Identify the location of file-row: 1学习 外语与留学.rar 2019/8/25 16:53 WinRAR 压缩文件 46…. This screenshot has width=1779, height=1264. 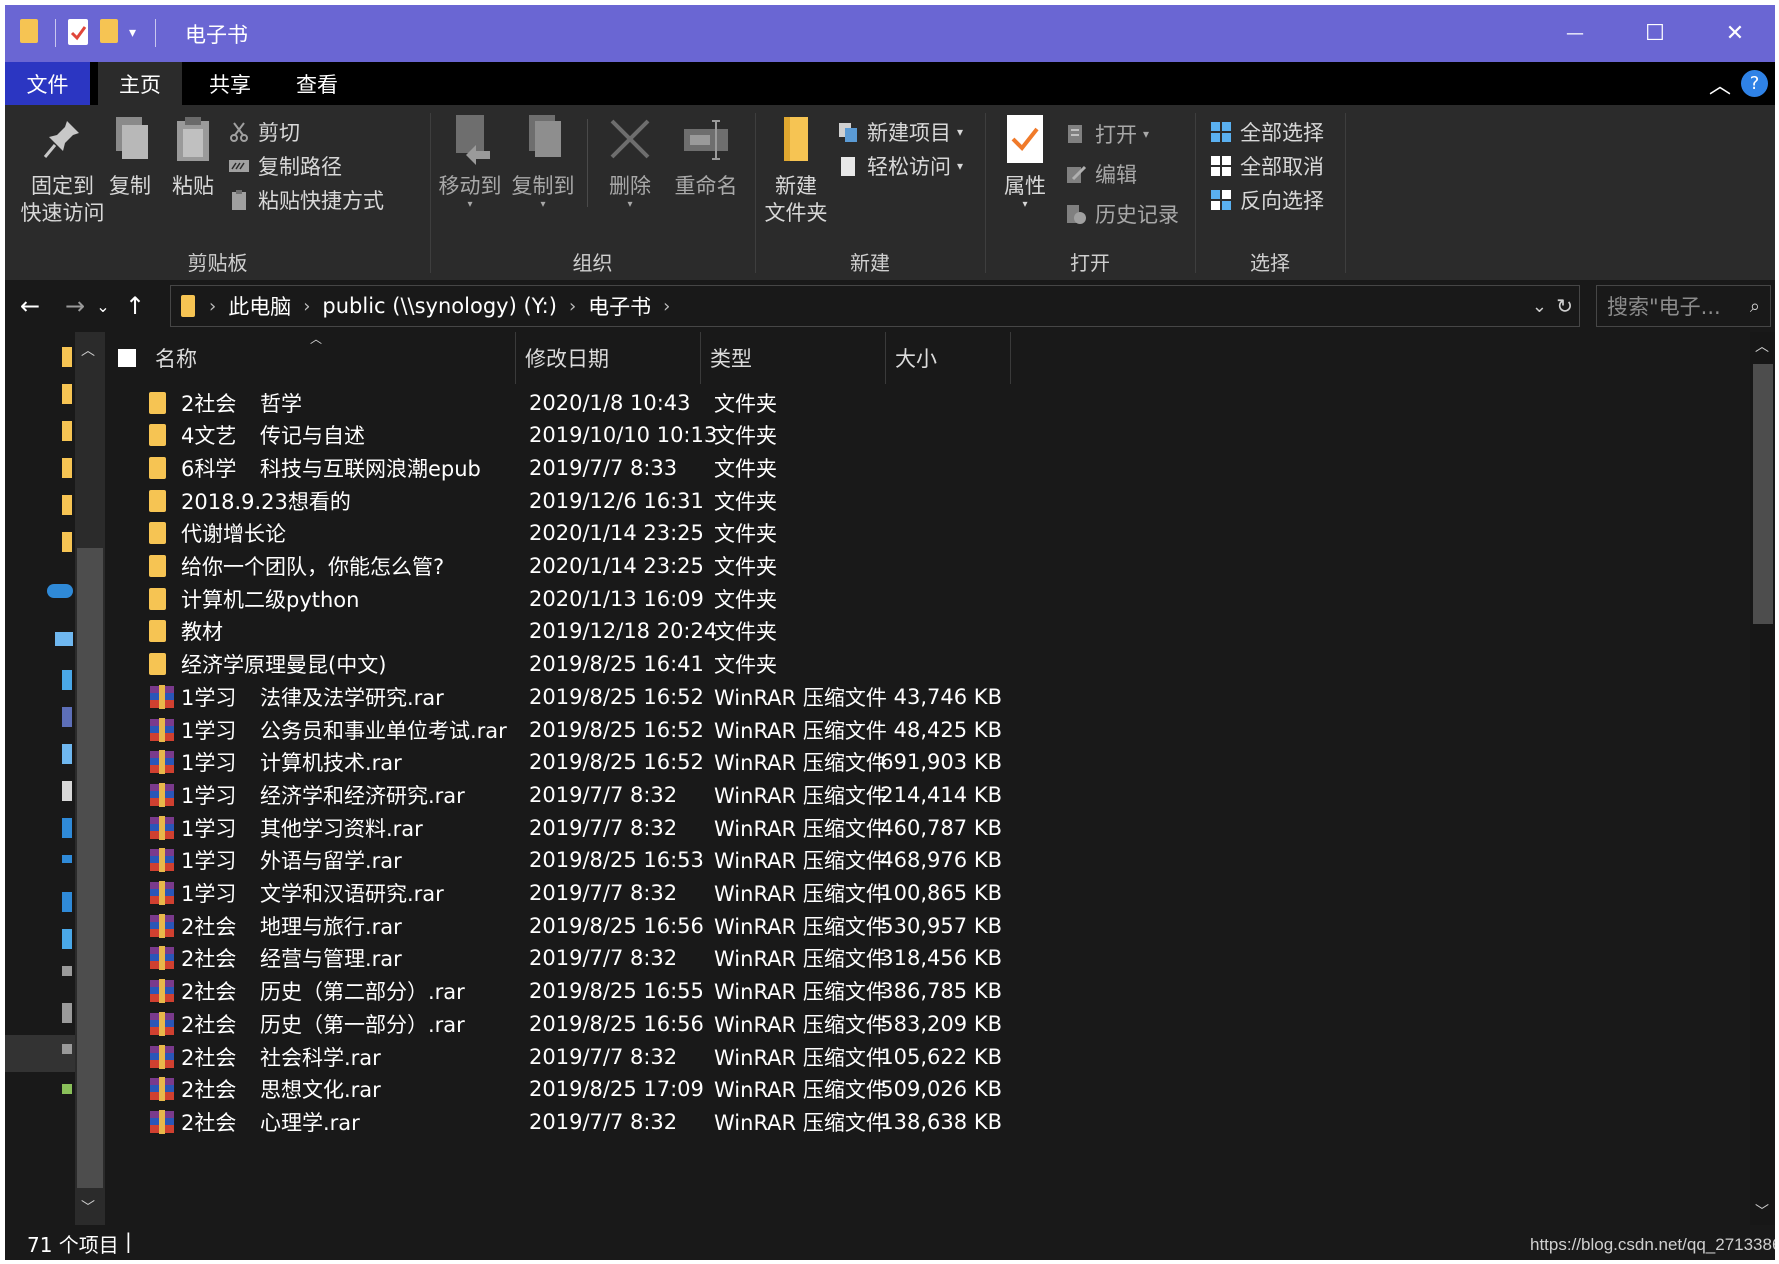
(655, 860).